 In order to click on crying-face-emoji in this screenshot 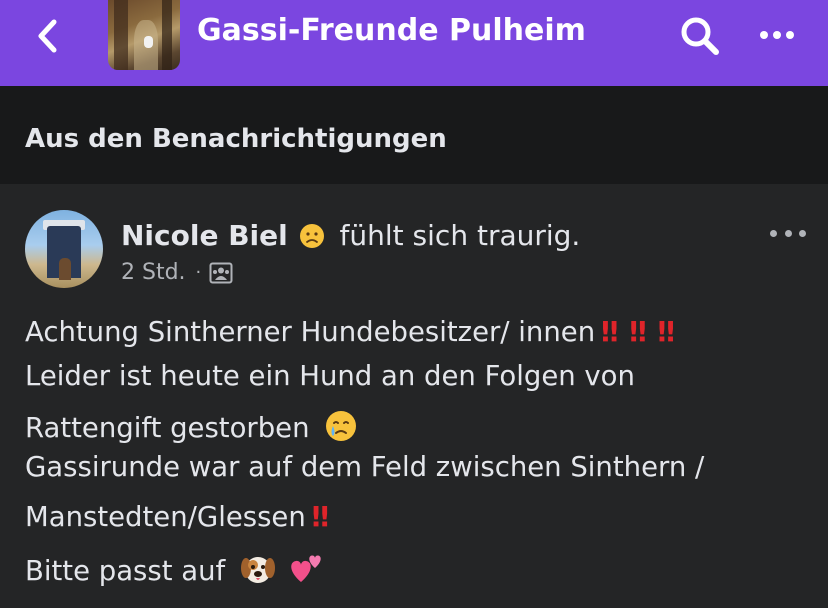, I will do `click(341, 426)`.